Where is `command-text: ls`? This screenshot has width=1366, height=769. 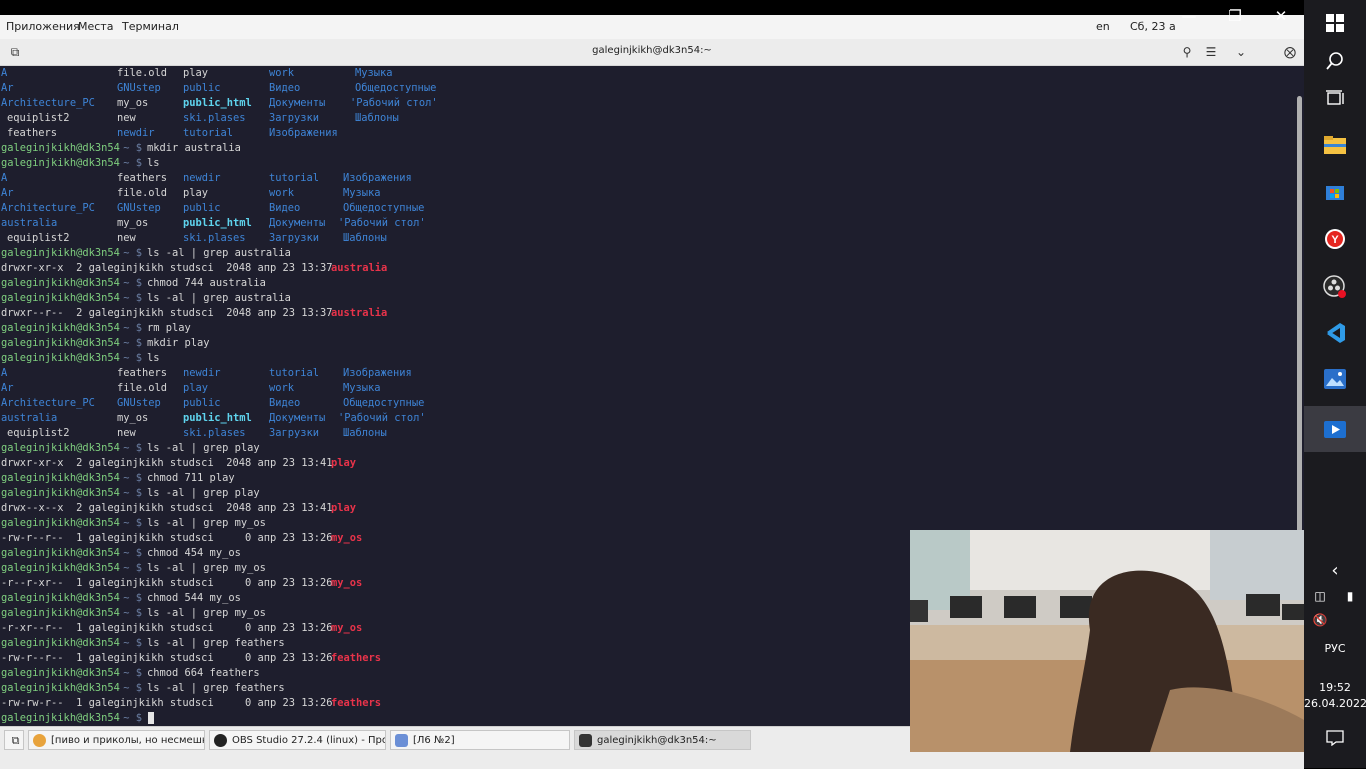 command-text: ls is located at coordinates (153, 163).